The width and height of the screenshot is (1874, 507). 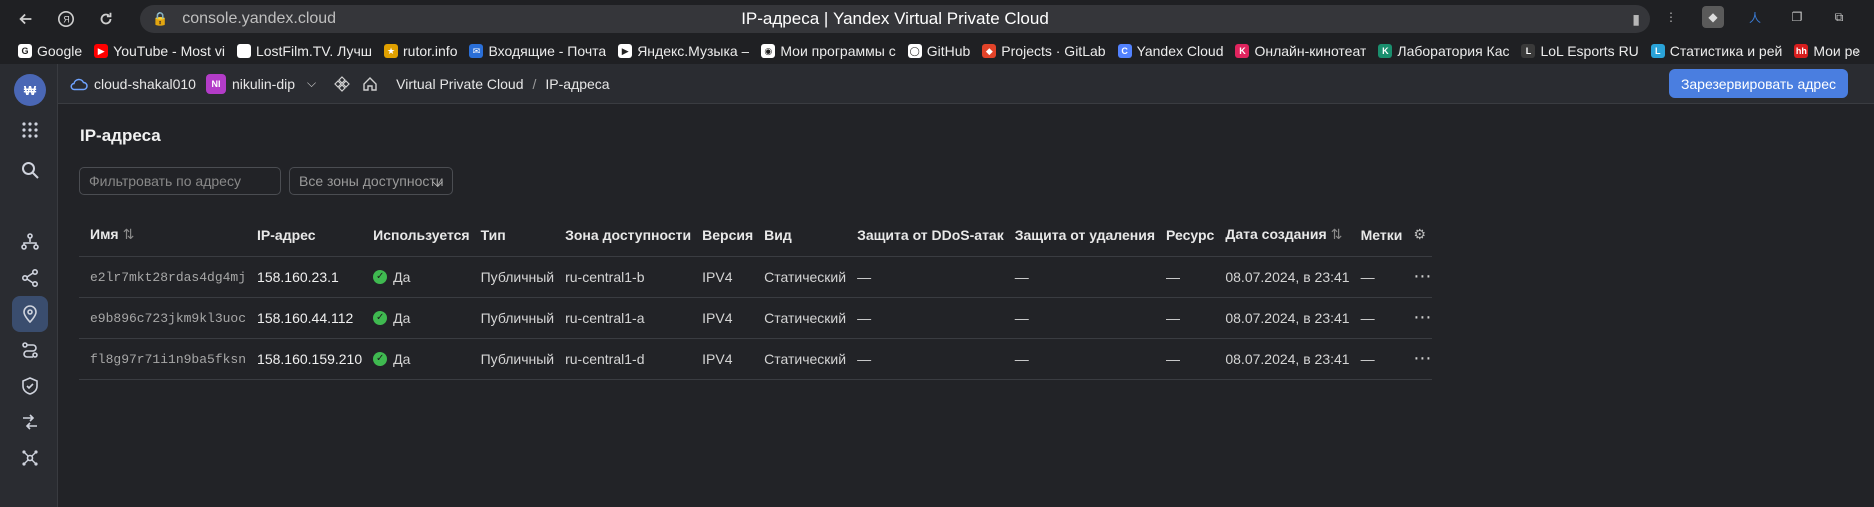 What do you see at coordinates (159, 51) in the screenshot?
I see `bookmark-item: ▶ YouTube - Most vi` at bounding box center [159, 51].